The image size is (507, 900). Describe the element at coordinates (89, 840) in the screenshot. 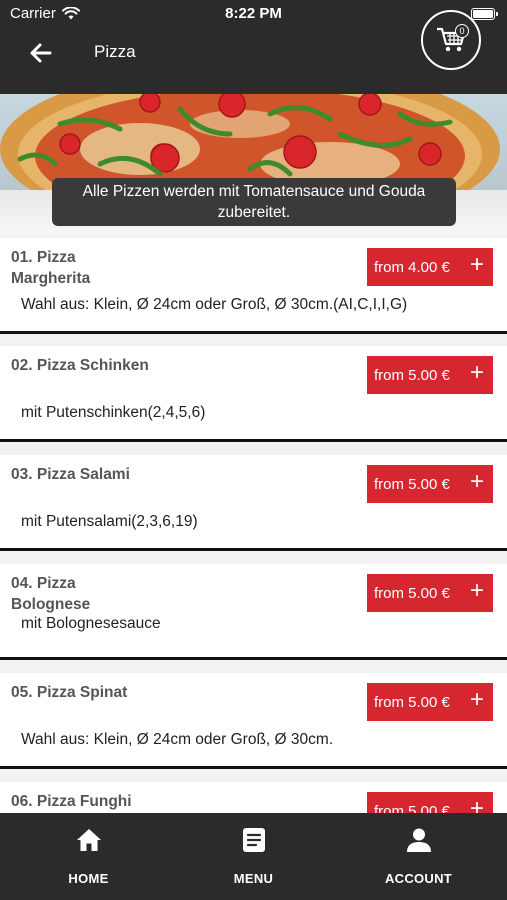

I see `home-icon` at that location.